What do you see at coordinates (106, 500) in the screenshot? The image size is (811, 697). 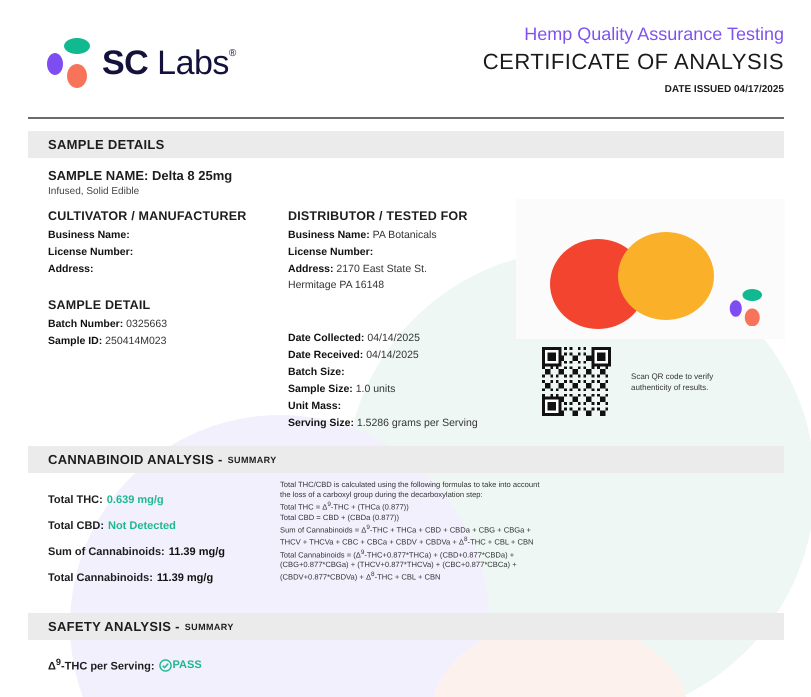 I see `result-text: Total THC: 0.639 mg/g` at bounding box center [106, 500].